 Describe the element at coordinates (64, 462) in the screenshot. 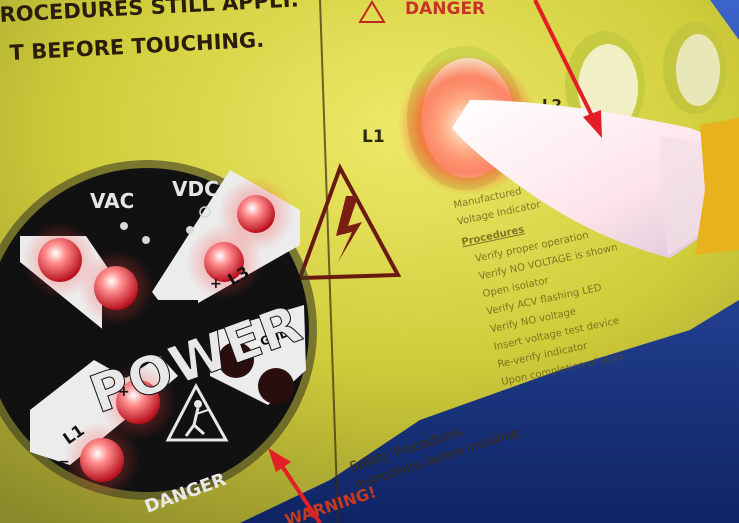

I see `l1-minus-sign: −` at that location.